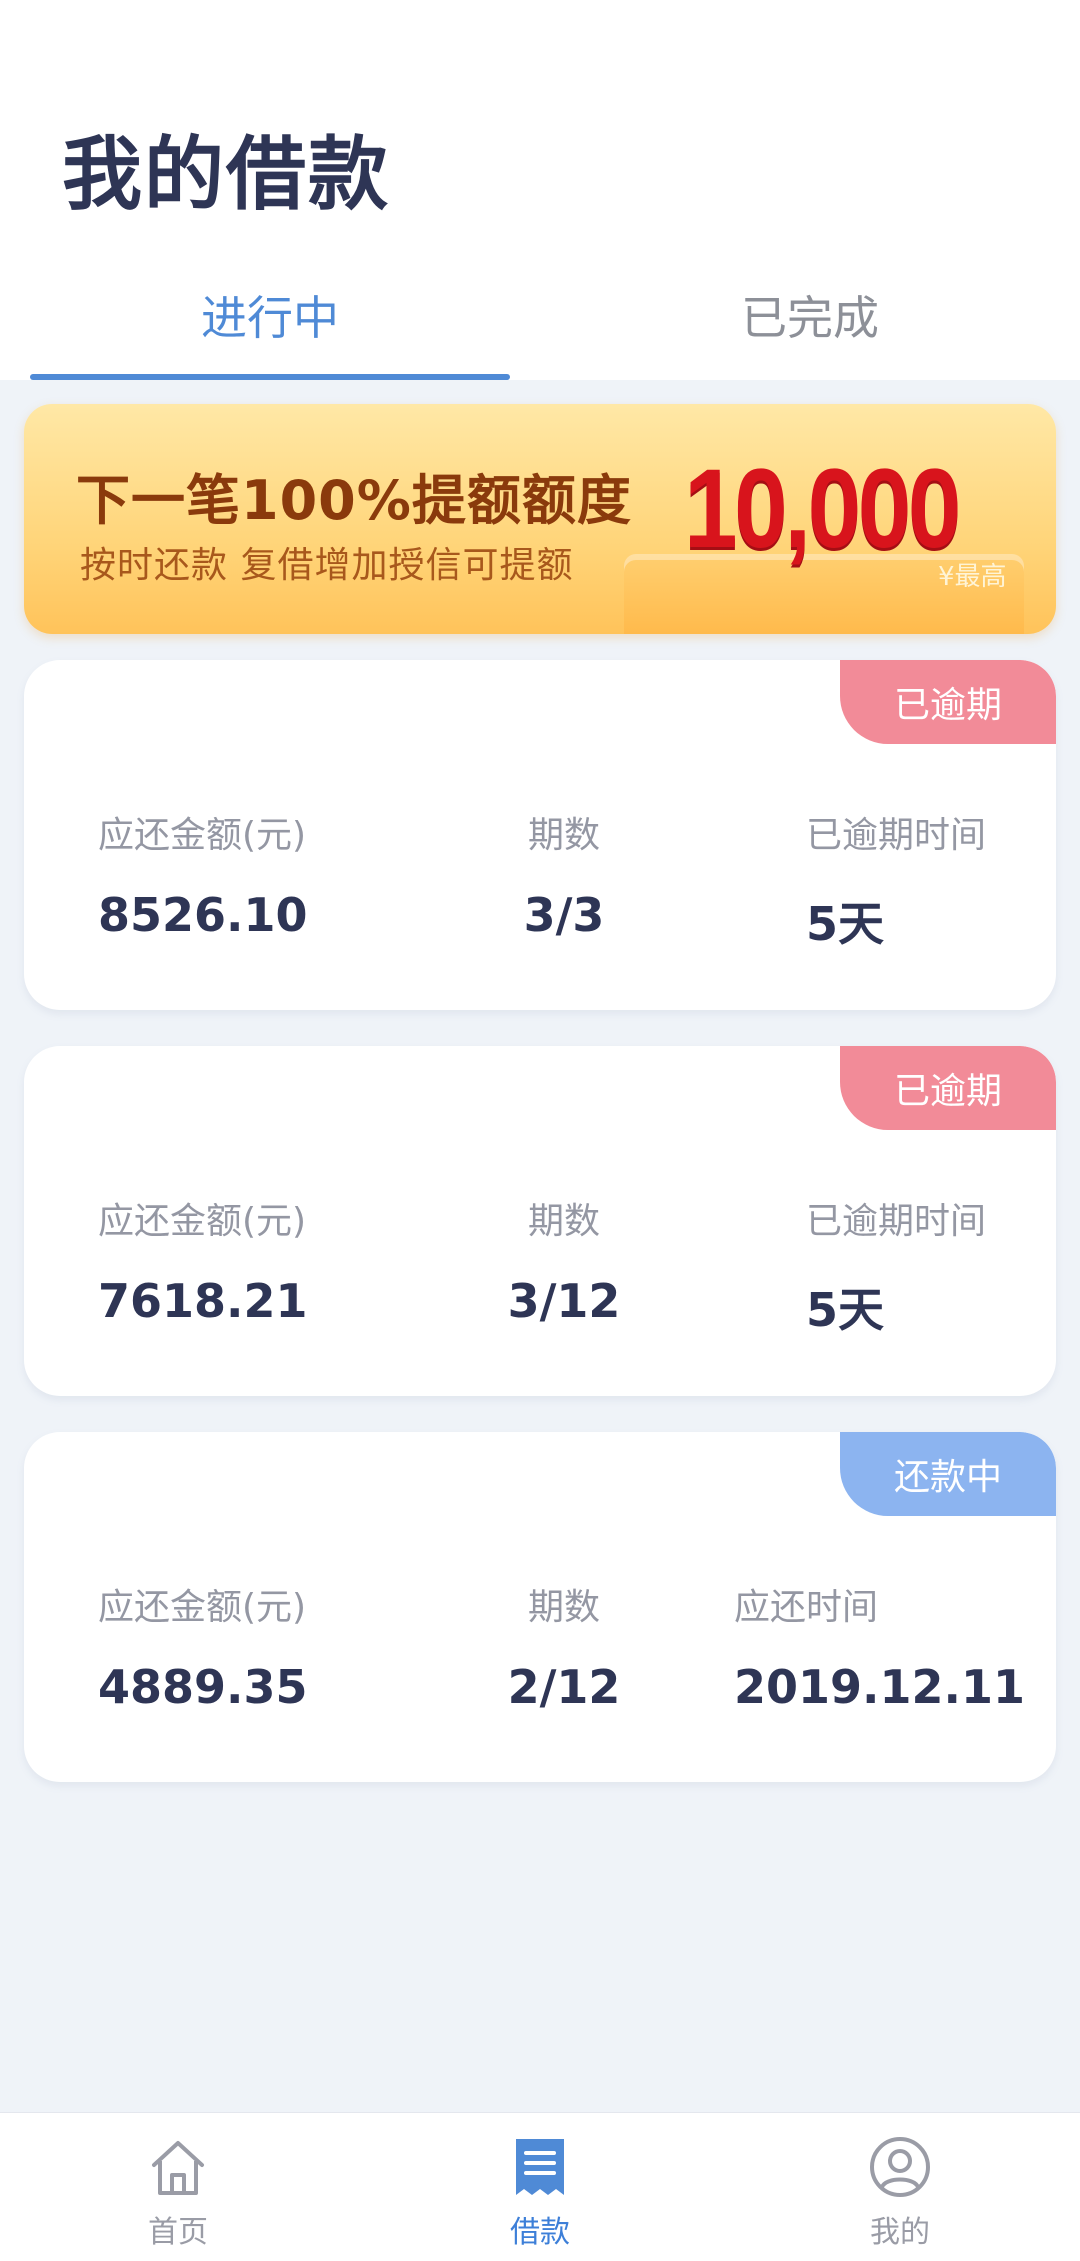 Image resolution: width=1080 pixels, height=2261 pixels. I want to click on user-icon, so click(900, 2167).